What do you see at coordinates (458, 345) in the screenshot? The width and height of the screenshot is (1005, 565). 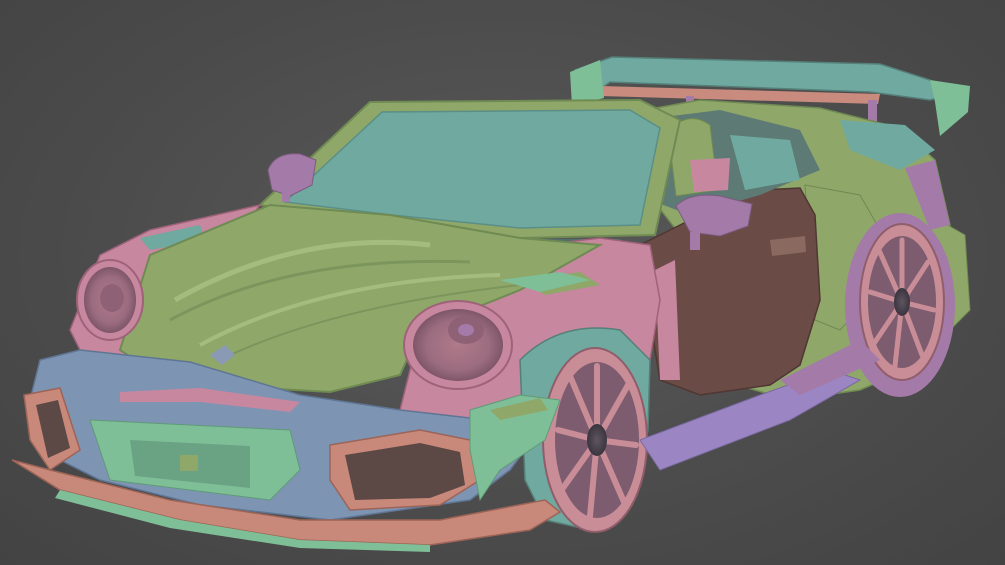 I see `headlight-right` at bounding box center [458, 345].